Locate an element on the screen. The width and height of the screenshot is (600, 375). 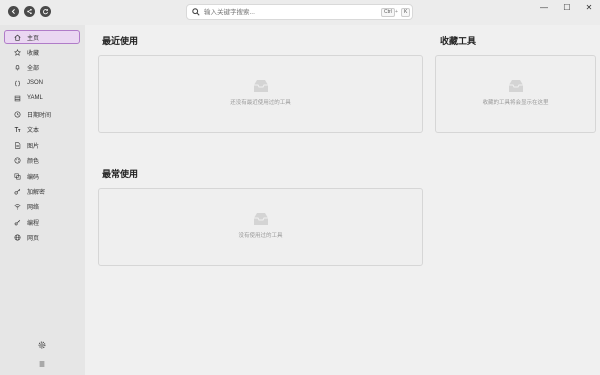
sidebar-item-label: 收藏 is located at coordinates (33, 53).